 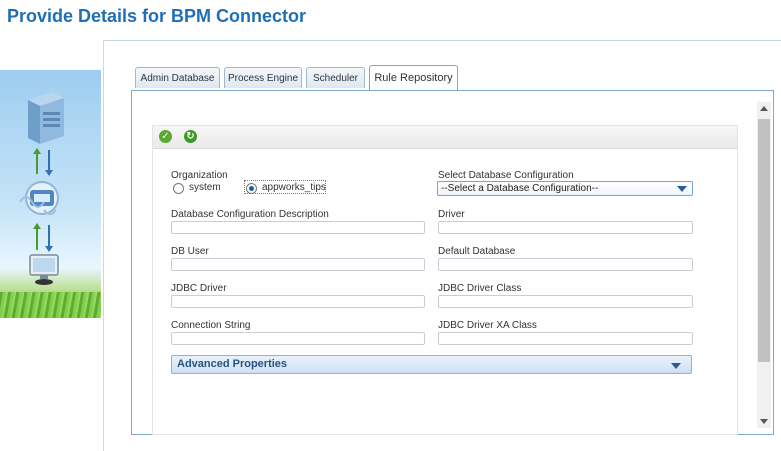 I want to click on scroll-down-icon, so click(x=764, y=421).